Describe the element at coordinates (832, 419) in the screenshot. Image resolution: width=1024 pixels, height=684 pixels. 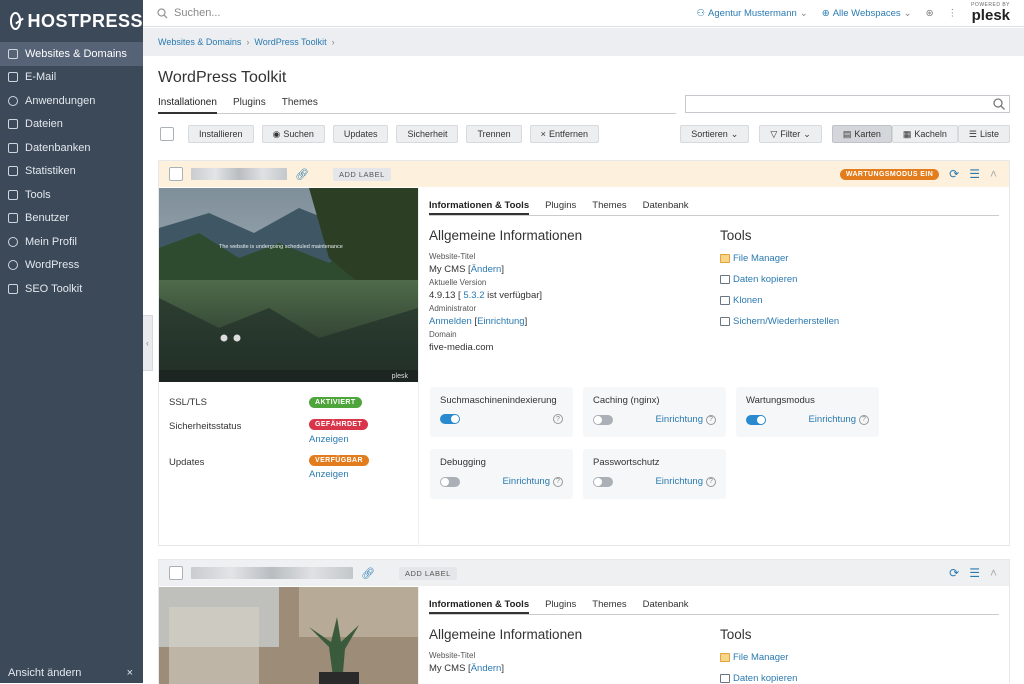
I see `maintenance-setup-link: Einrichtung` at that location.